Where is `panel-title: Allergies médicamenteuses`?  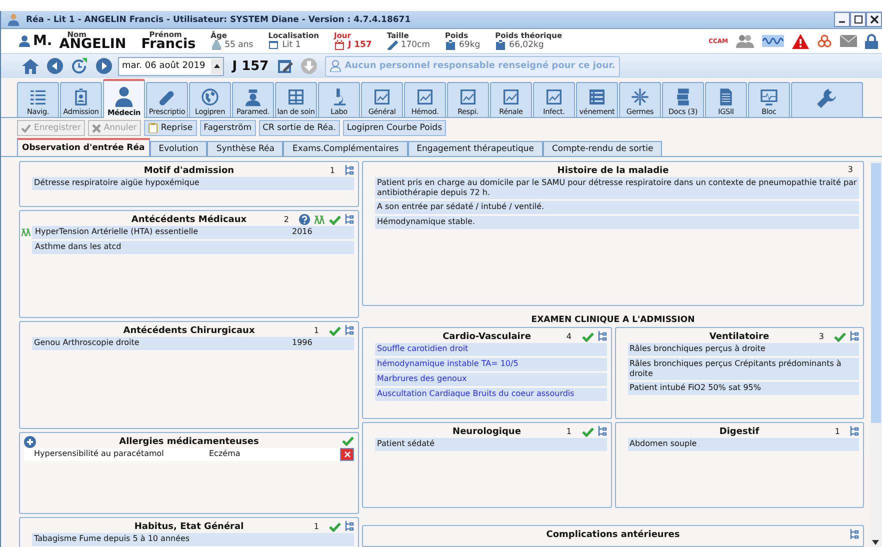
panel-title: Allergies médicamenteuses is located at coordinates (189, 441).